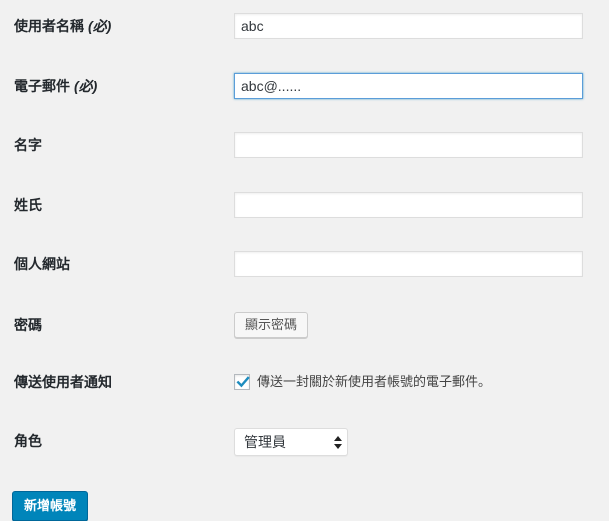  I want to click on website-input, so click(408, 264).